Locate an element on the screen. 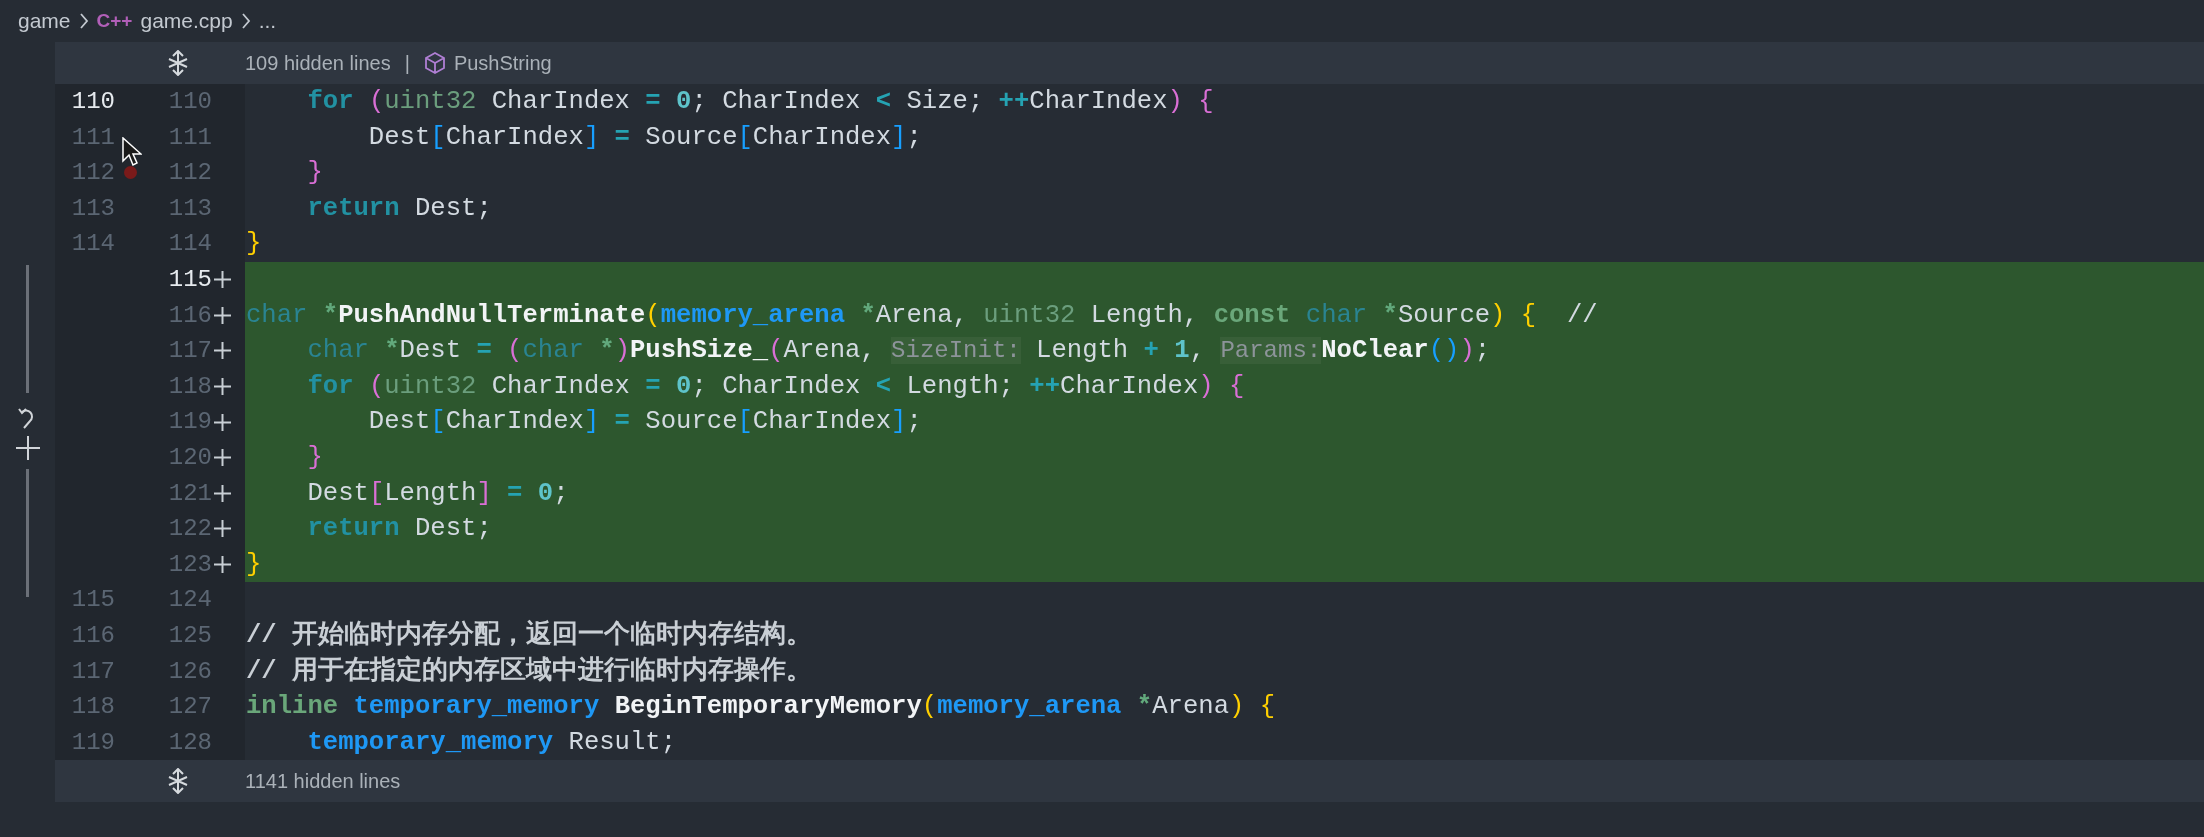 The image size is (2204, 837). line-number: 128 is located at coordinates (189, 742).